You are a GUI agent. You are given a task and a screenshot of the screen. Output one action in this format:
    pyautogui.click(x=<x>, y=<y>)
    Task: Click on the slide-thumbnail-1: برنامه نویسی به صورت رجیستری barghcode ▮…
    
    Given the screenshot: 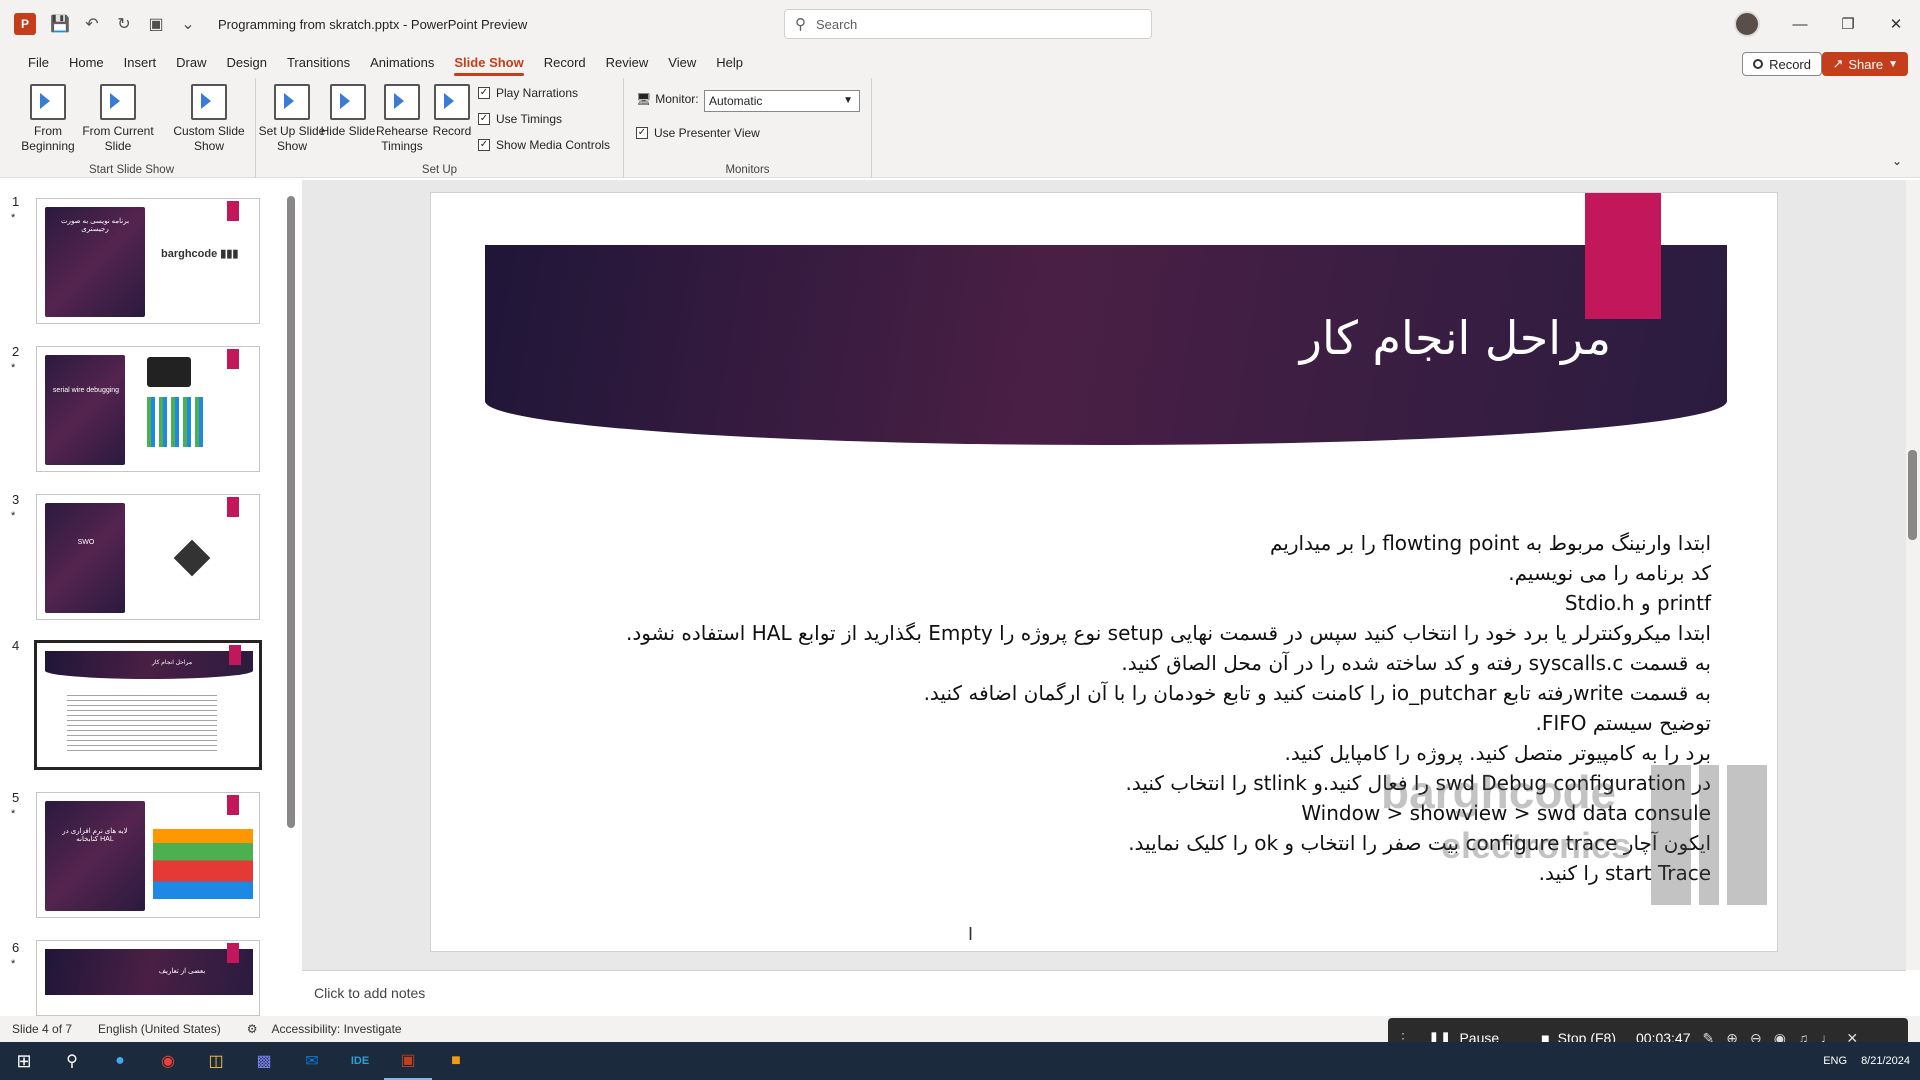 What is the action you would take?
    pyautogui.click(x=148, y=261)
    